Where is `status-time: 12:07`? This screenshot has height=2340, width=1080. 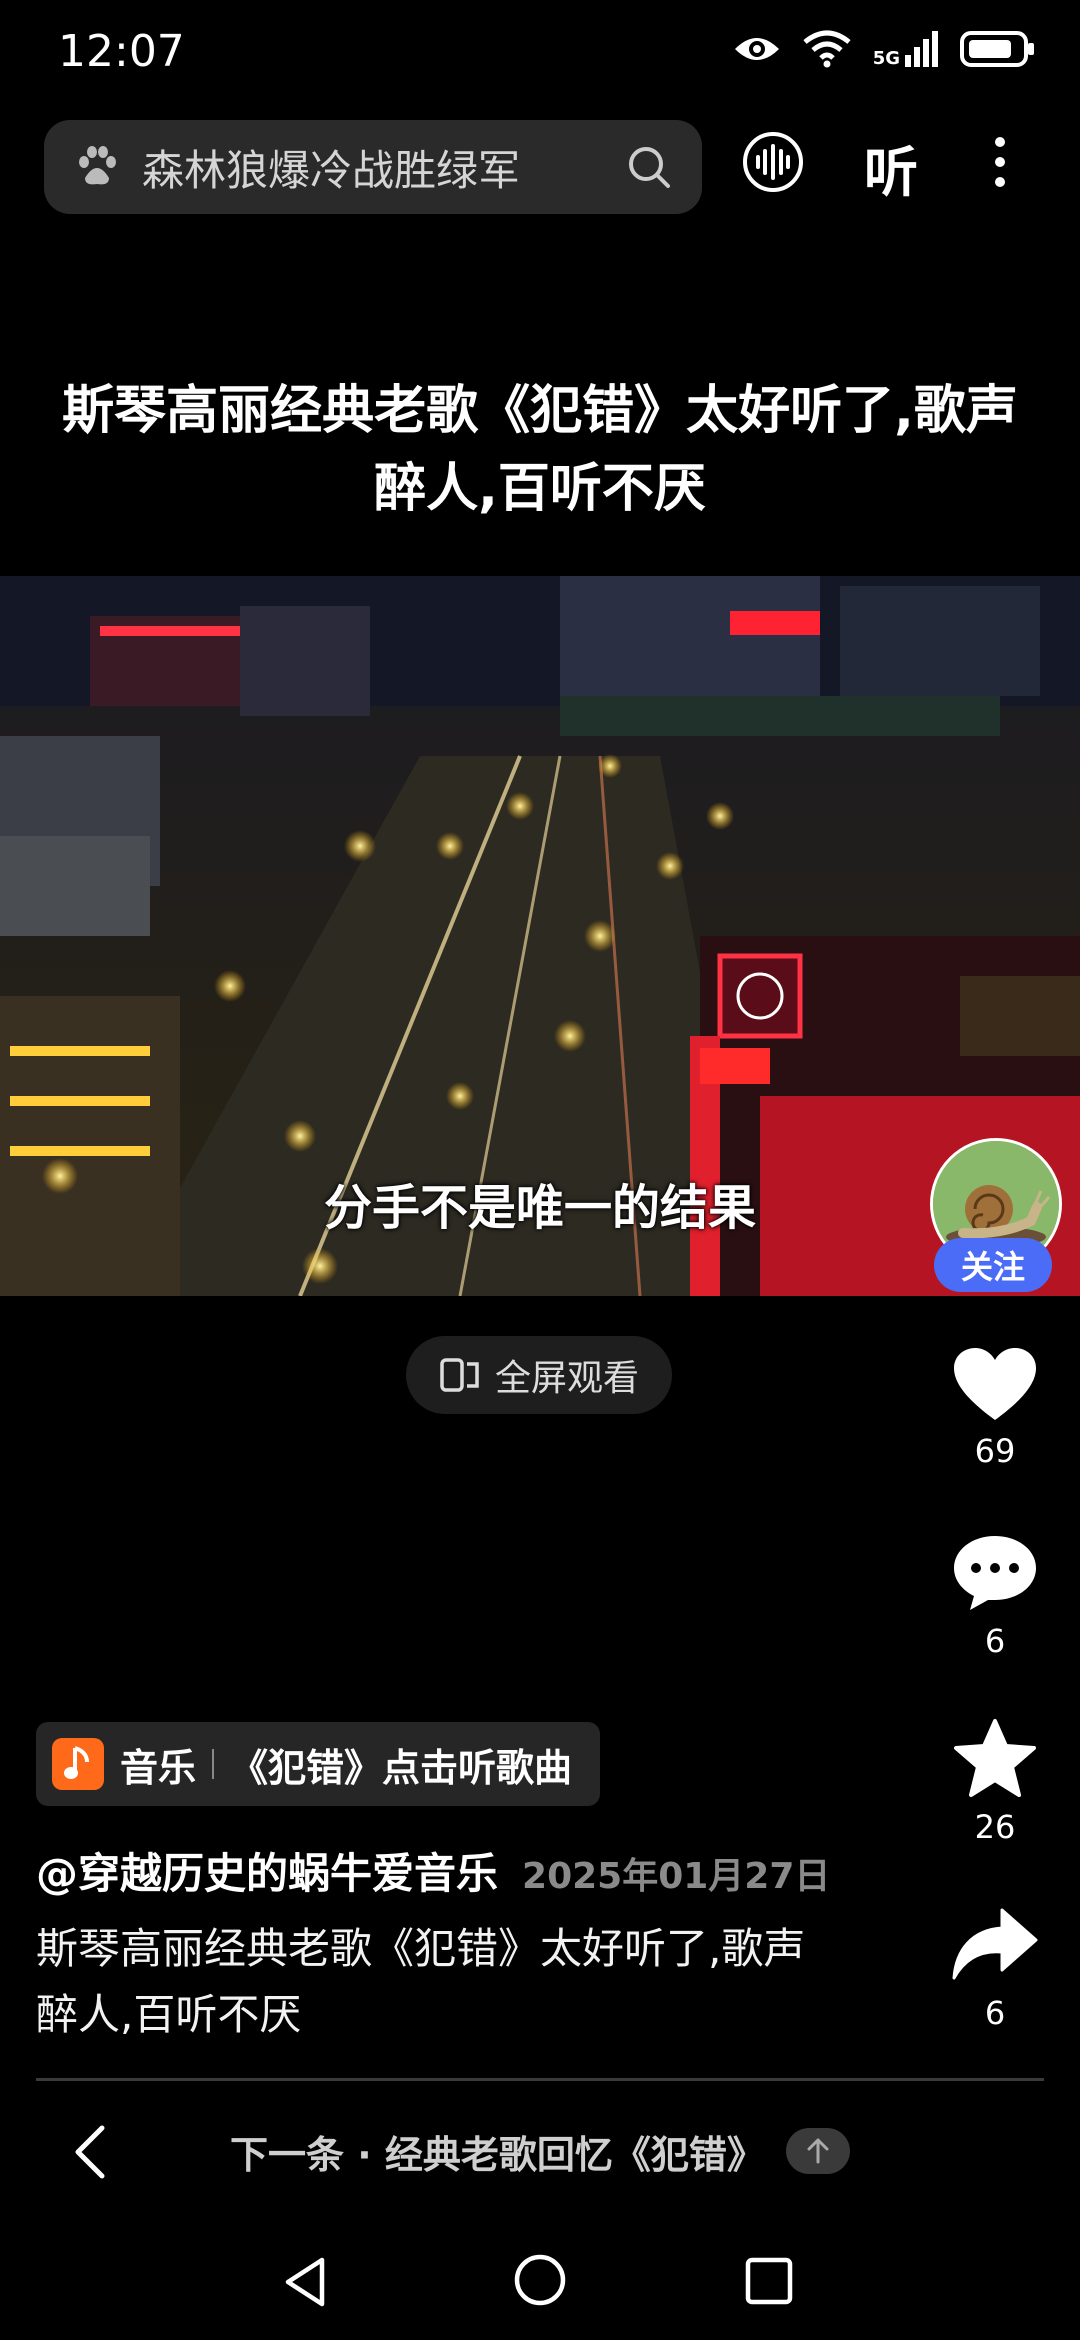 status-time: 12:07 is located at coordinates (121, 51).